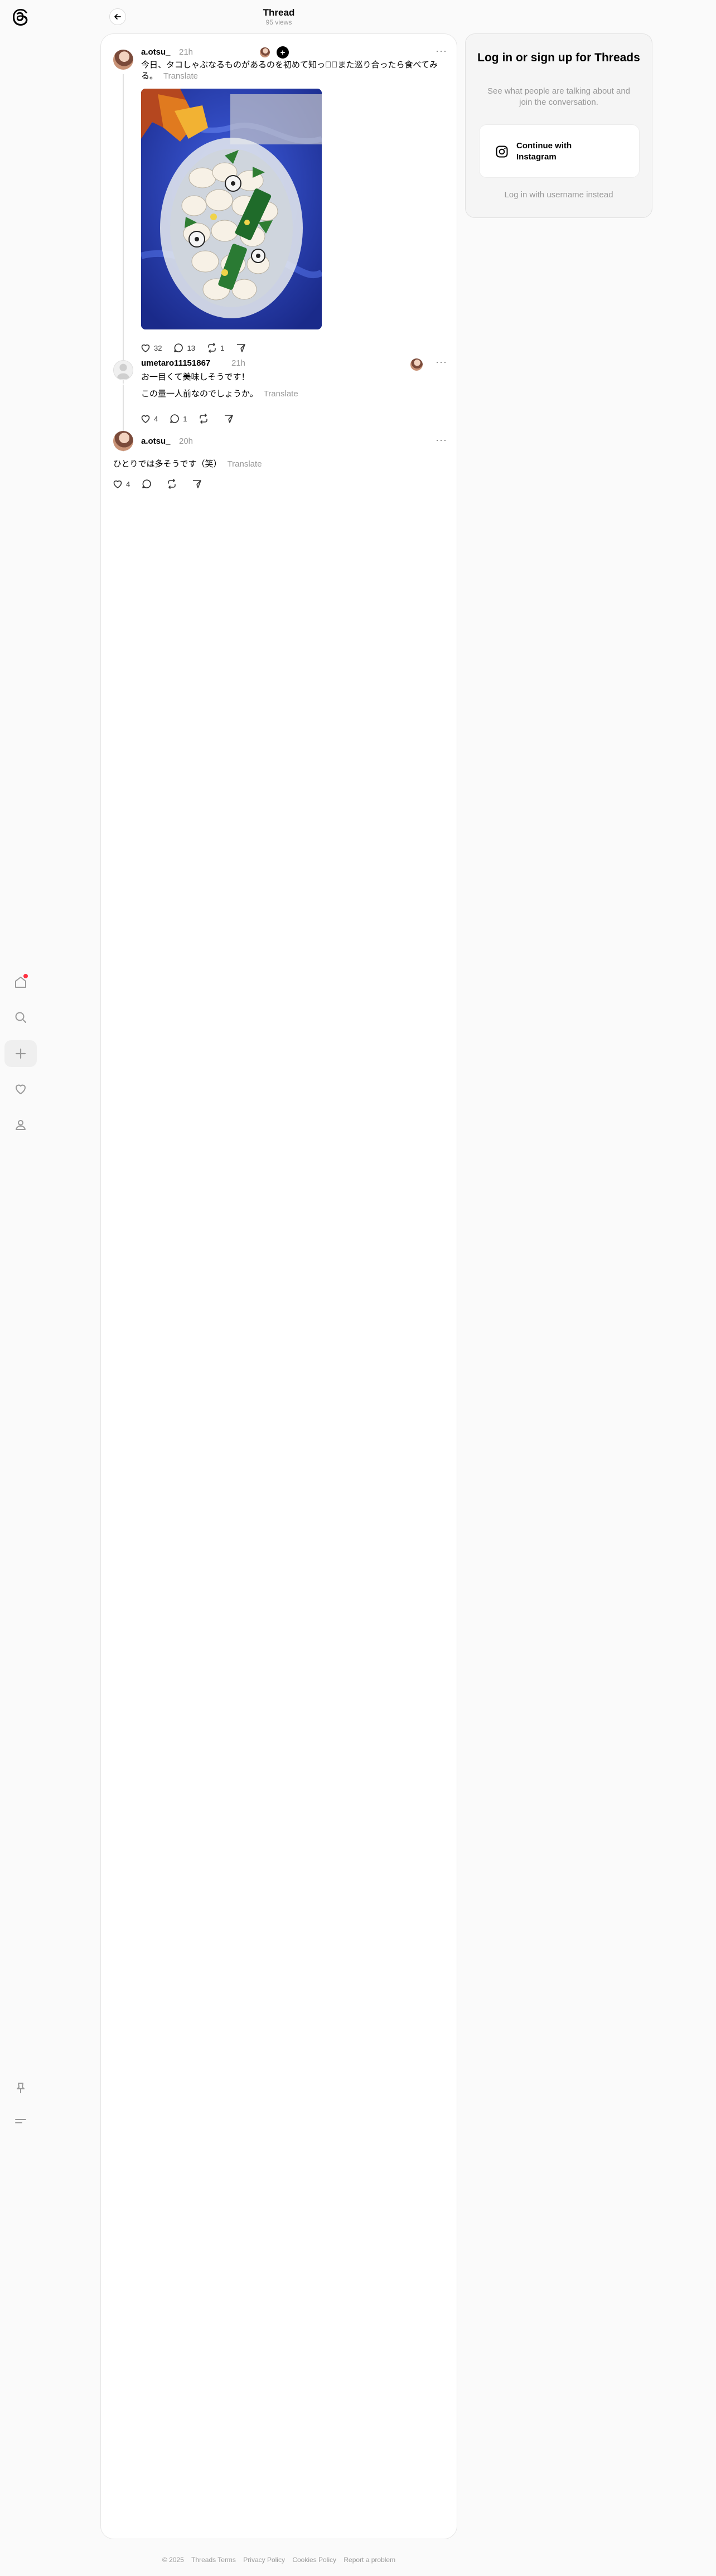  Describe the element at coordinates (195, 377) in the screenshot. I see `post-text-line: お一目くて美味しそうです！` at that location.